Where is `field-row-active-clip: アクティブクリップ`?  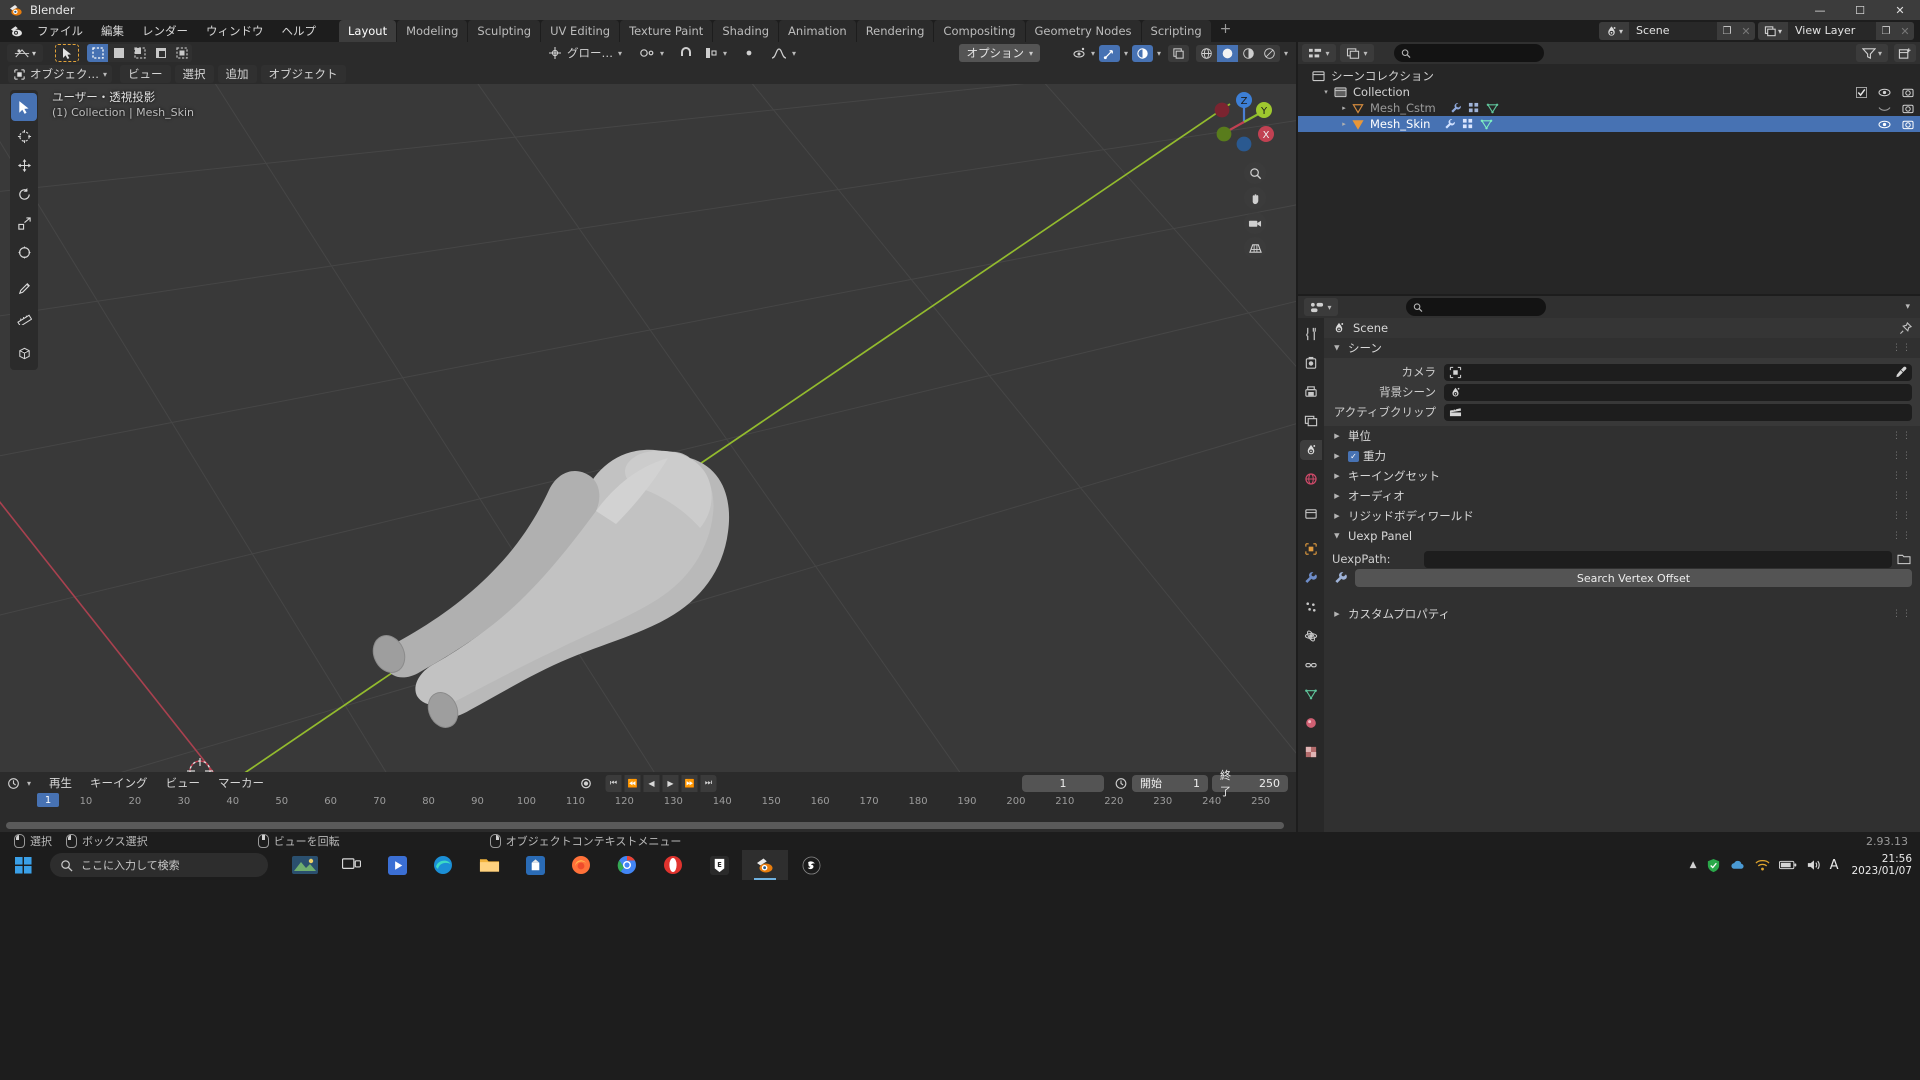 field-row-active-clip: アクティブクリップ is located at coordinates (1622, 412).